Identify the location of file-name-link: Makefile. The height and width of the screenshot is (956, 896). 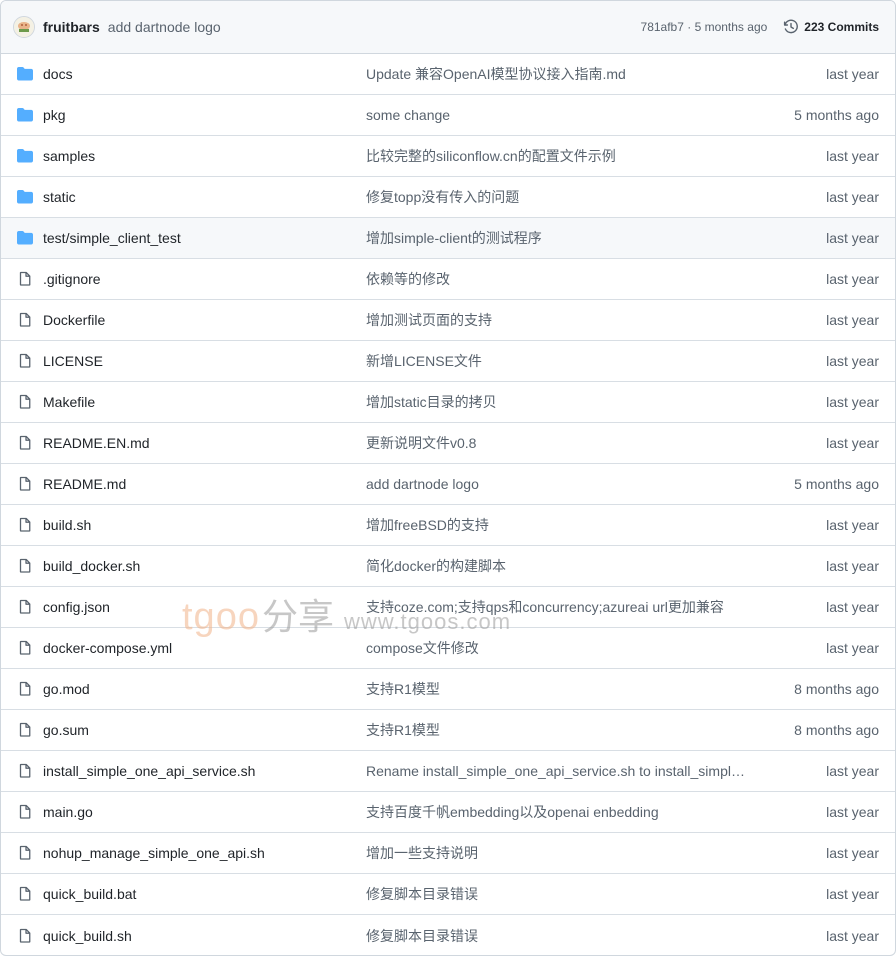
(204, 402).